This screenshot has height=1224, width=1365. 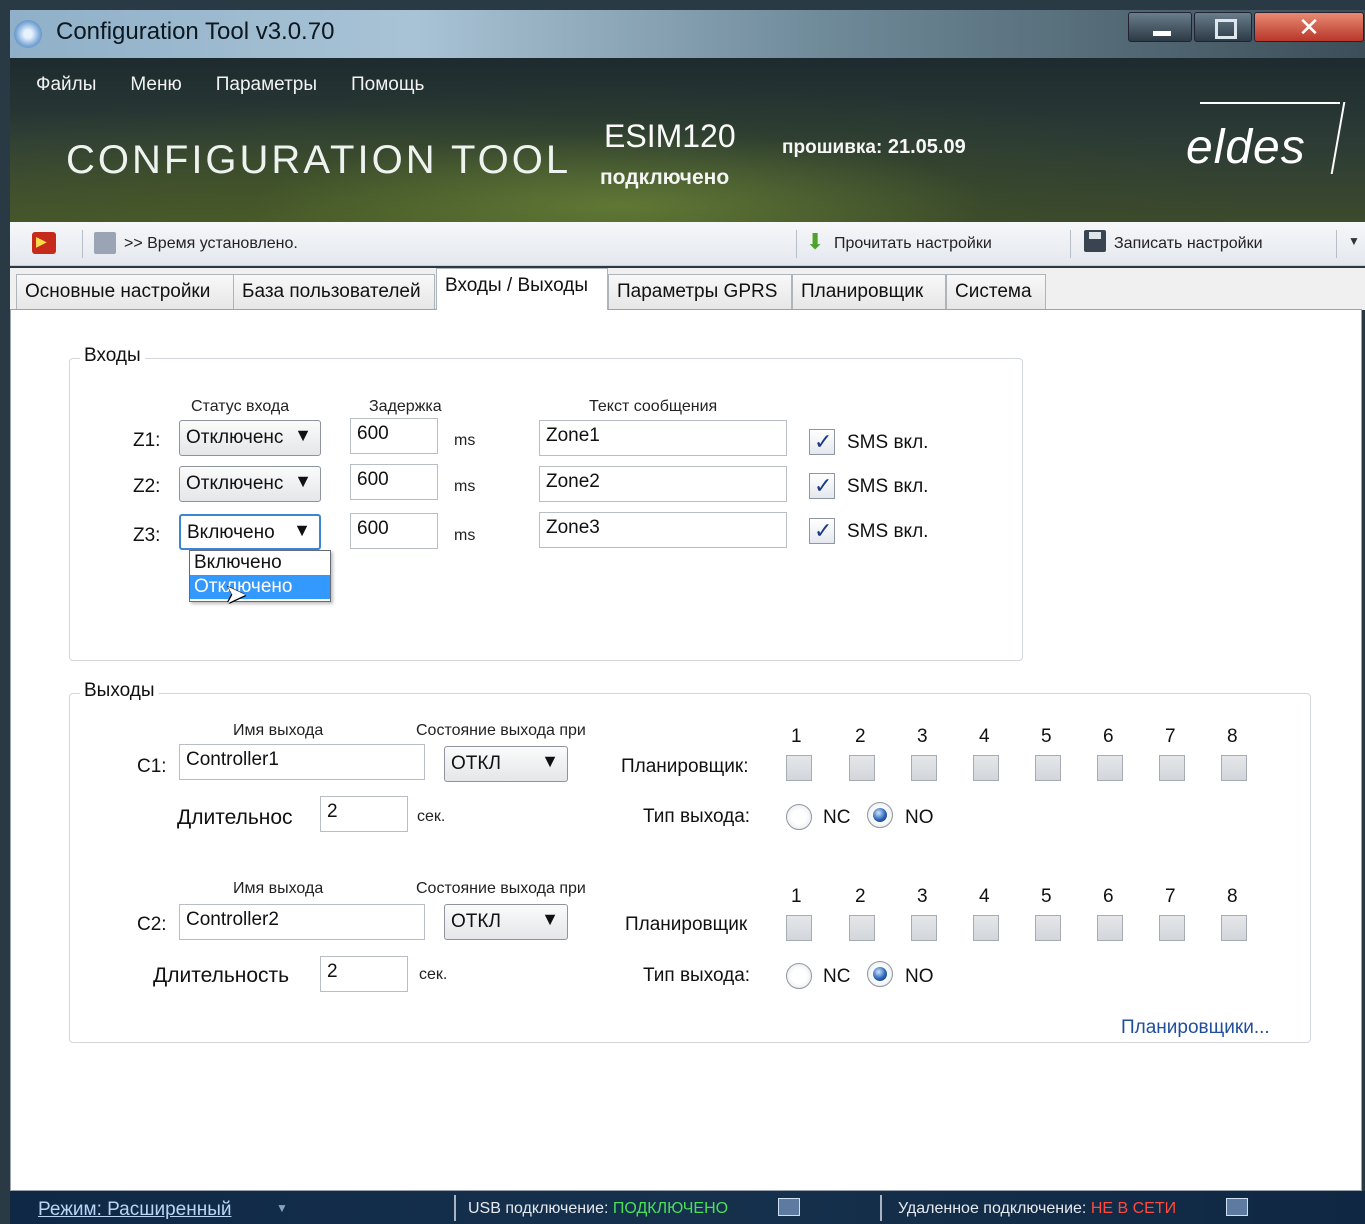 I want to click on time-sync-icon, so click(x=105, y=243).